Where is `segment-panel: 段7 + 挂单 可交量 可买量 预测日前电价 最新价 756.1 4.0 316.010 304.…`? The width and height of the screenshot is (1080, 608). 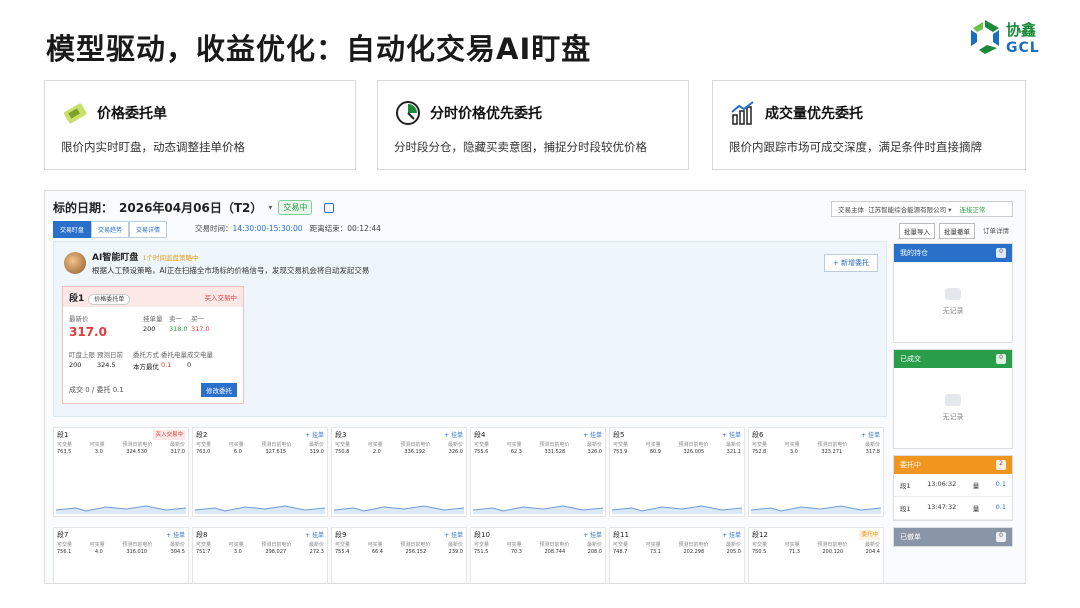 segment-panel: 段7 + 挂单 可交量 可买量 预测日前电价 最新价 756.1 4.0 316.010 304.… is located at coordinates (121, 555).